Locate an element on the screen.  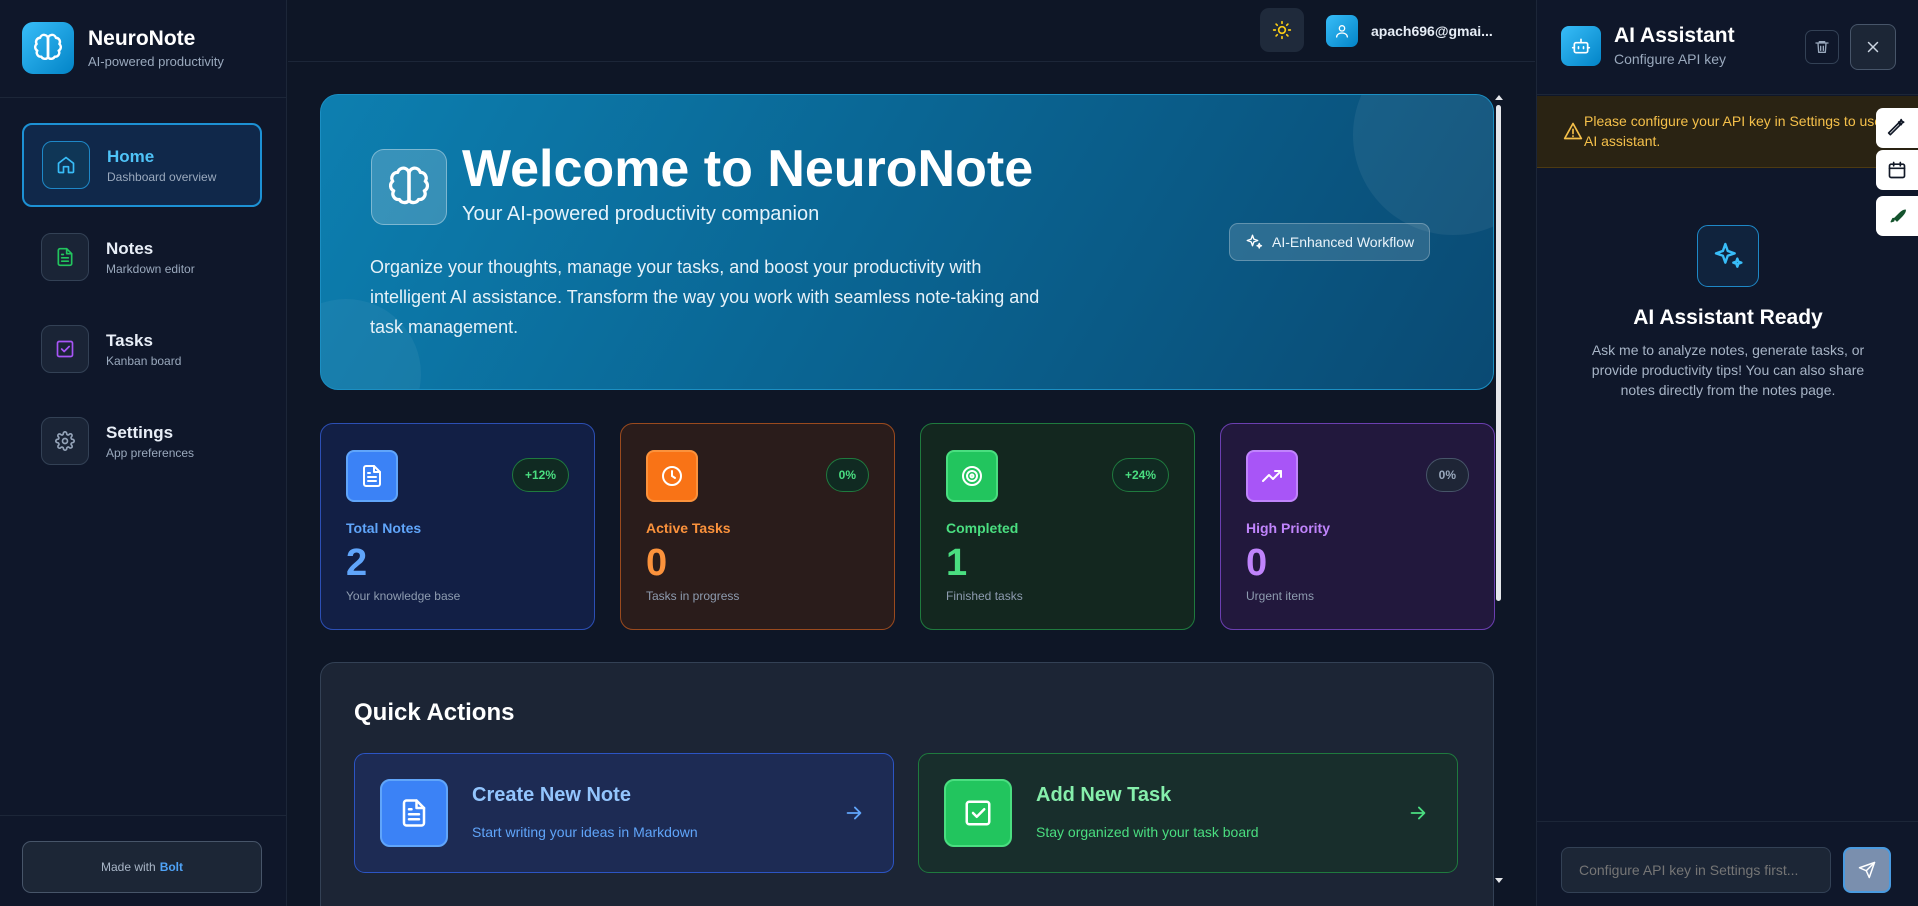
target-icon is located at coordinates (972, 476).